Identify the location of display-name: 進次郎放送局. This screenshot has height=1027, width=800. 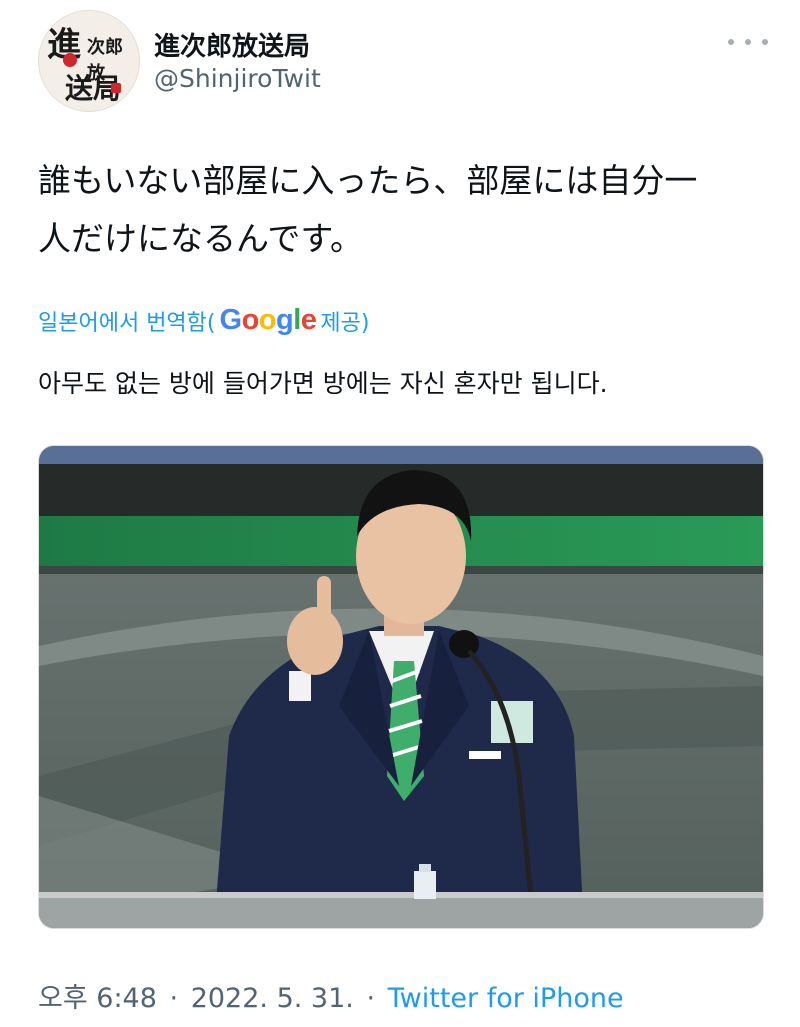
(232, 44).